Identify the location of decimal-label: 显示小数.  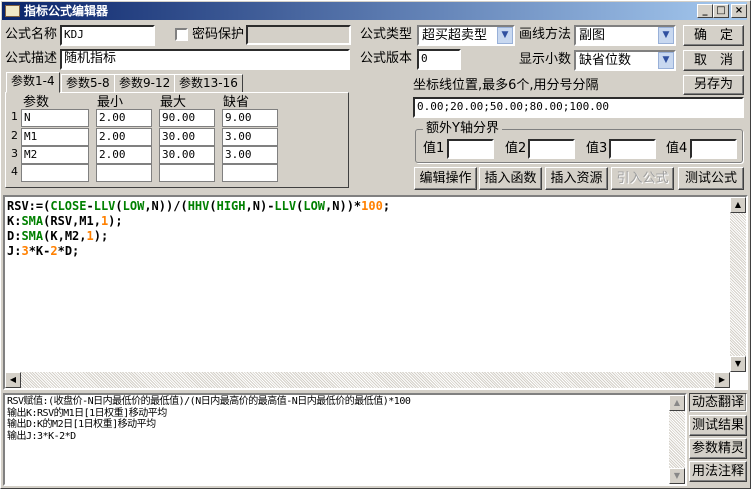
(545, 59).